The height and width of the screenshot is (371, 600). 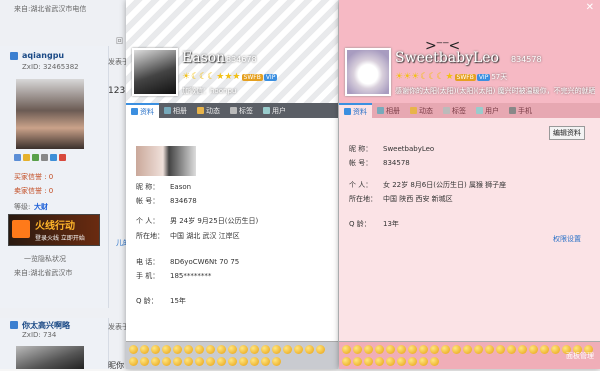 I want to click on user2-name: 你太高兴啊略, so click(x=46, y=325).